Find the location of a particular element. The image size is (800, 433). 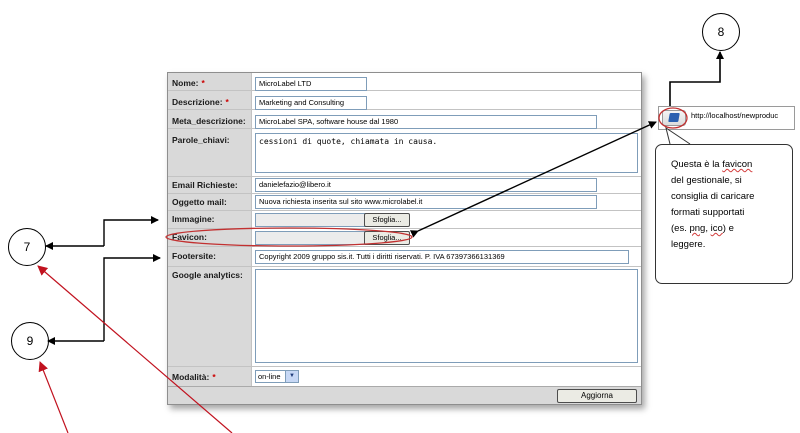

arrow-to-immagine is located at coordinates (131, 231).